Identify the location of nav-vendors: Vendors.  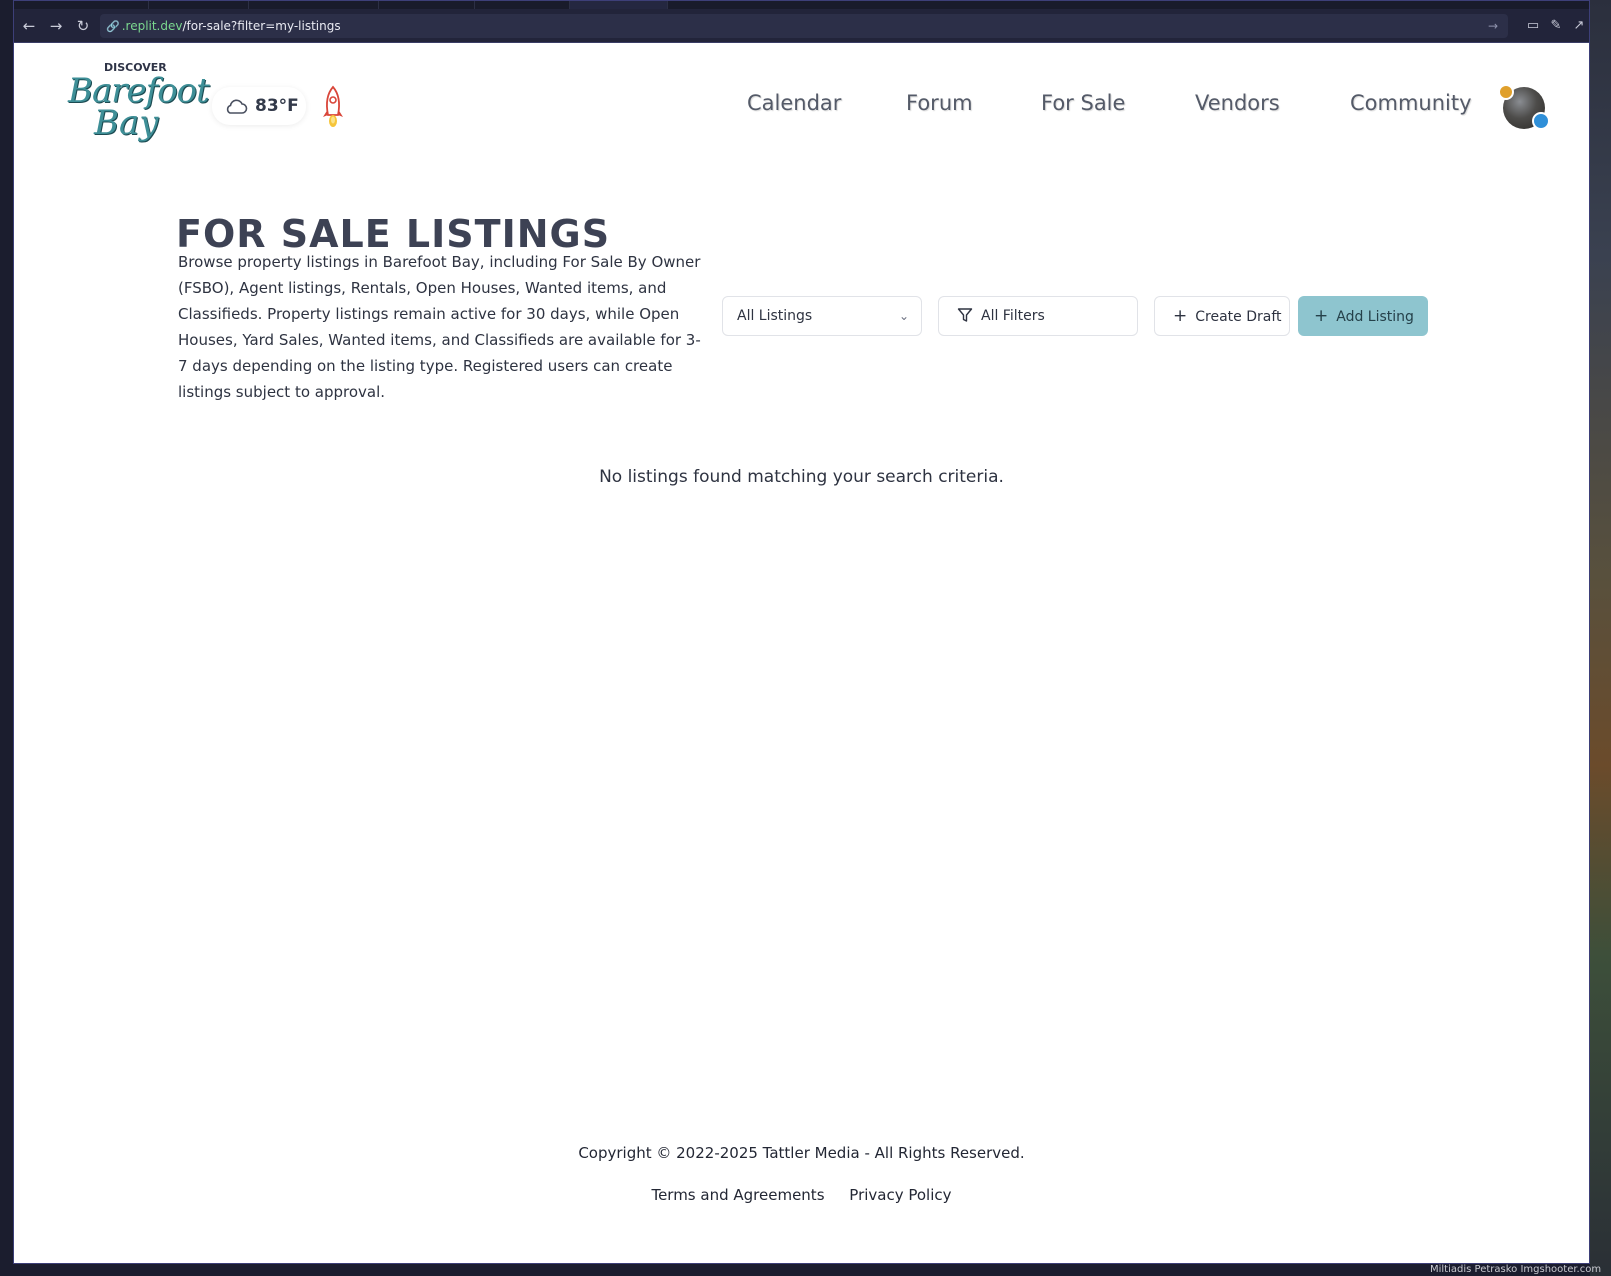
(1237, 103).